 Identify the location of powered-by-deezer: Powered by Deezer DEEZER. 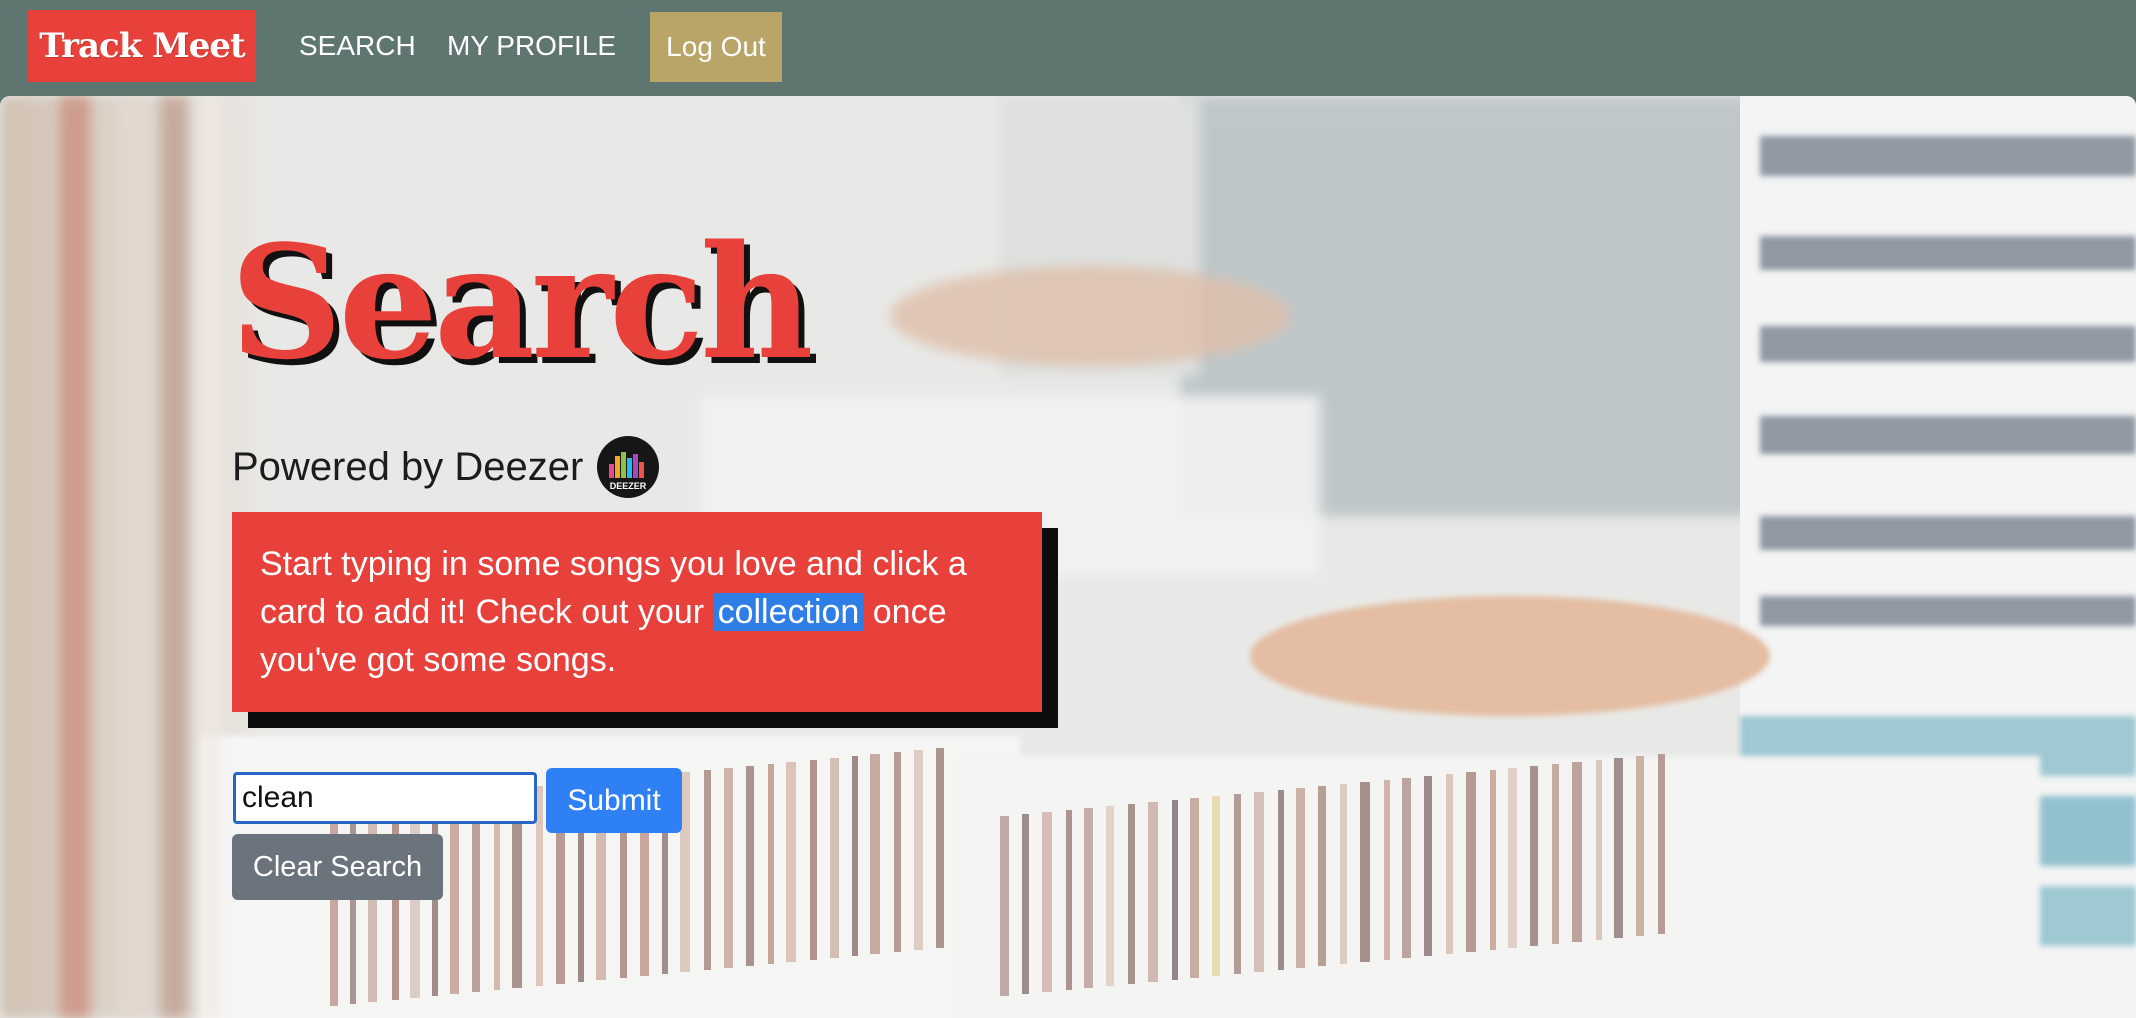
(446, 467).